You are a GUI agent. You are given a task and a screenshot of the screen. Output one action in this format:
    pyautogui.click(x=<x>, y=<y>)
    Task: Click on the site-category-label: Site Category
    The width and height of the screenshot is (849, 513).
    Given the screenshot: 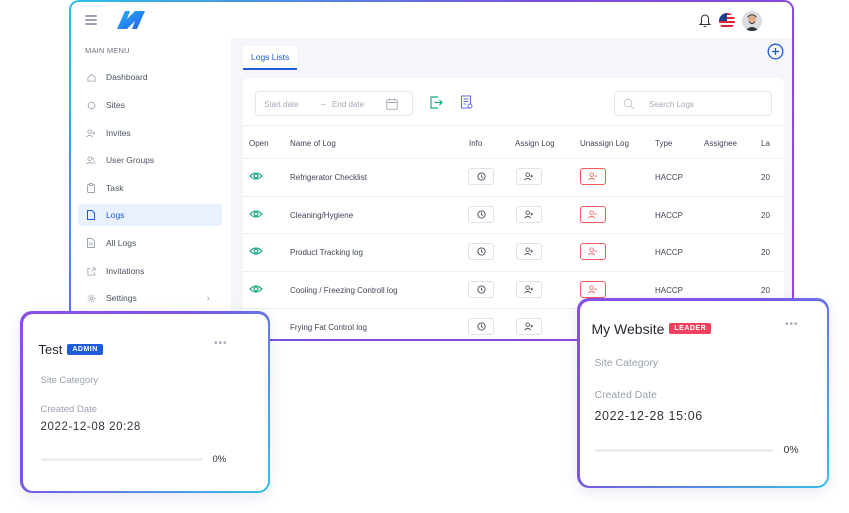 What is the action you would take?
    pyautogui.click(x=69, y=380)
    